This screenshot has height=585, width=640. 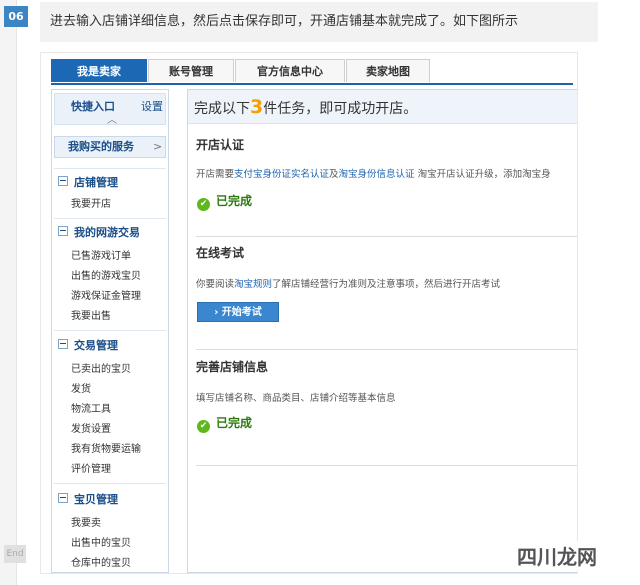 I want to click on section-desc-exam: 你要阅读淘宝规则了解店铺经营行为准则及注意事项，然后进行开店考试, so click(x=348, y=284).